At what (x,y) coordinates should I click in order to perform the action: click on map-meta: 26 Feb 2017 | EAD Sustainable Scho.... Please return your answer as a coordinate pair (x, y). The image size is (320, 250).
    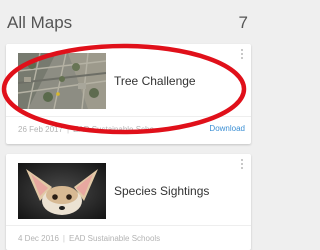
    Looking at the image, I should click on (101, 129).